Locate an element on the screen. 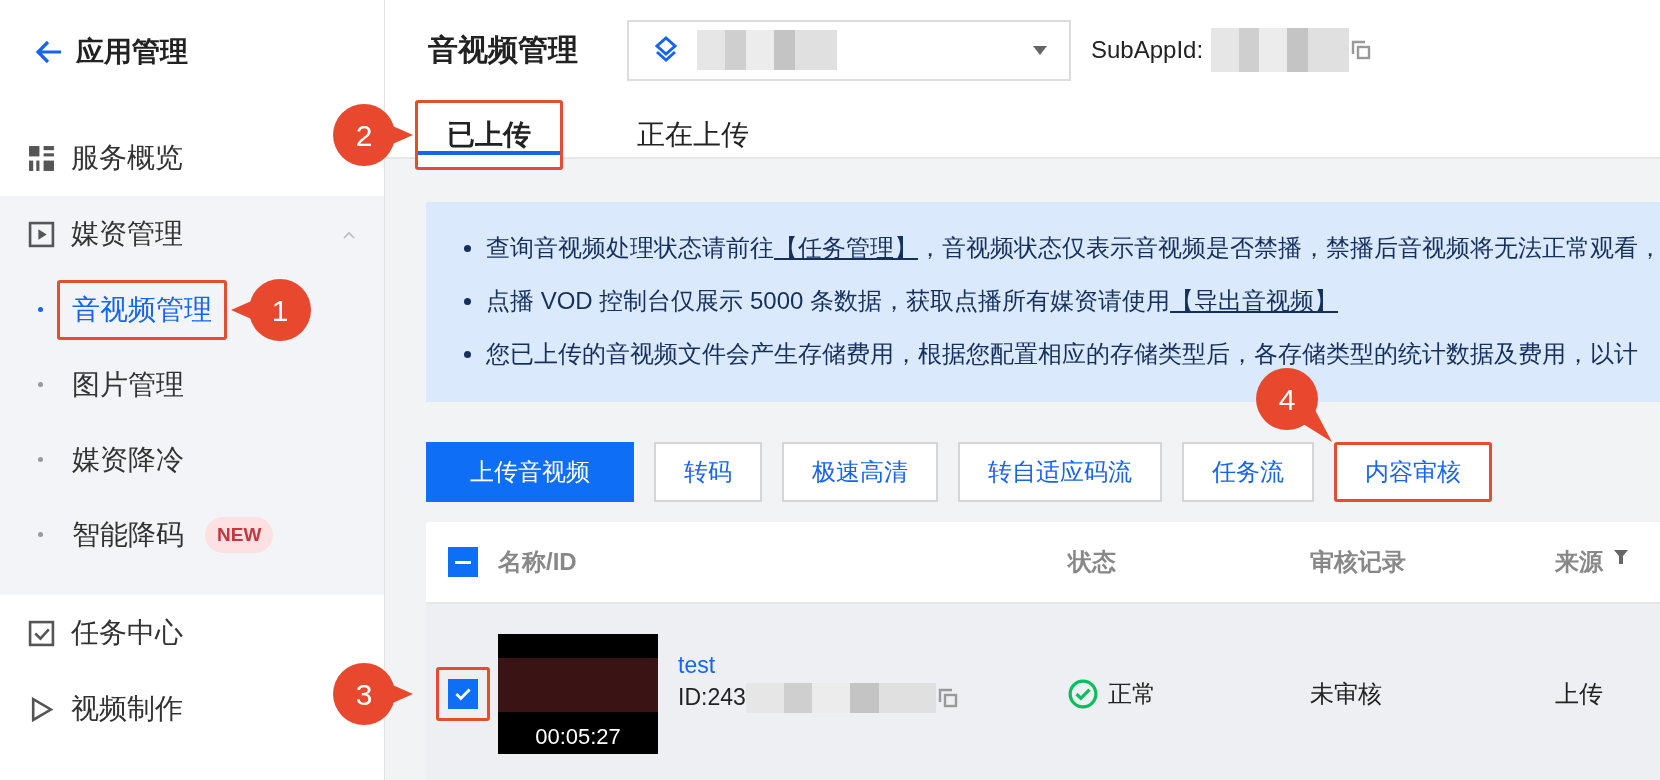  column-header: 名称/ID is located at coordinates (537, 562).